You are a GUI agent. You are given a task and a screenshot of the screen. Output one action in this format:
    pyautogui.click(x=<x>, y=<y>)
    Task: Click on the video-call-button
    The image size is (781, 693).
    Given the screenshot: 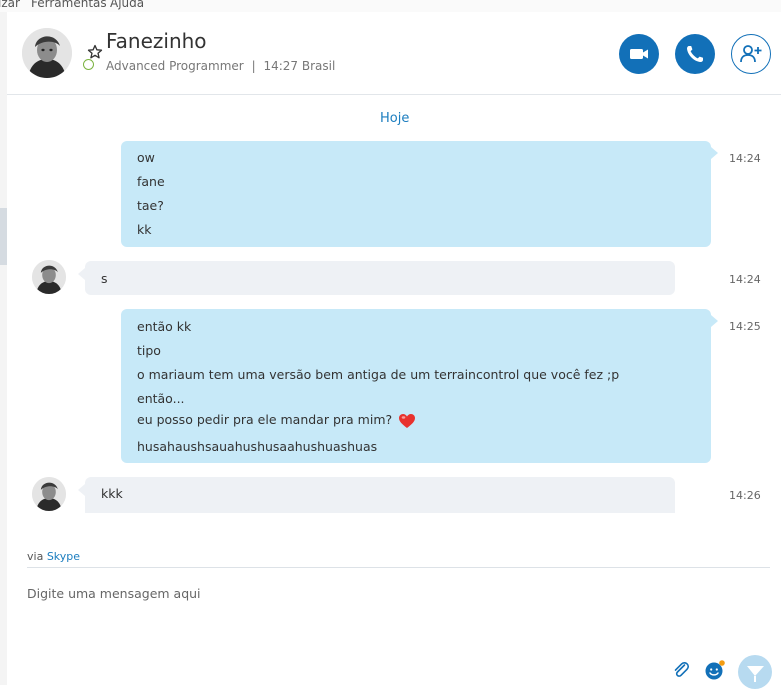 What is the action you would take?
    pyautogui.click(x=639, y=54)
    